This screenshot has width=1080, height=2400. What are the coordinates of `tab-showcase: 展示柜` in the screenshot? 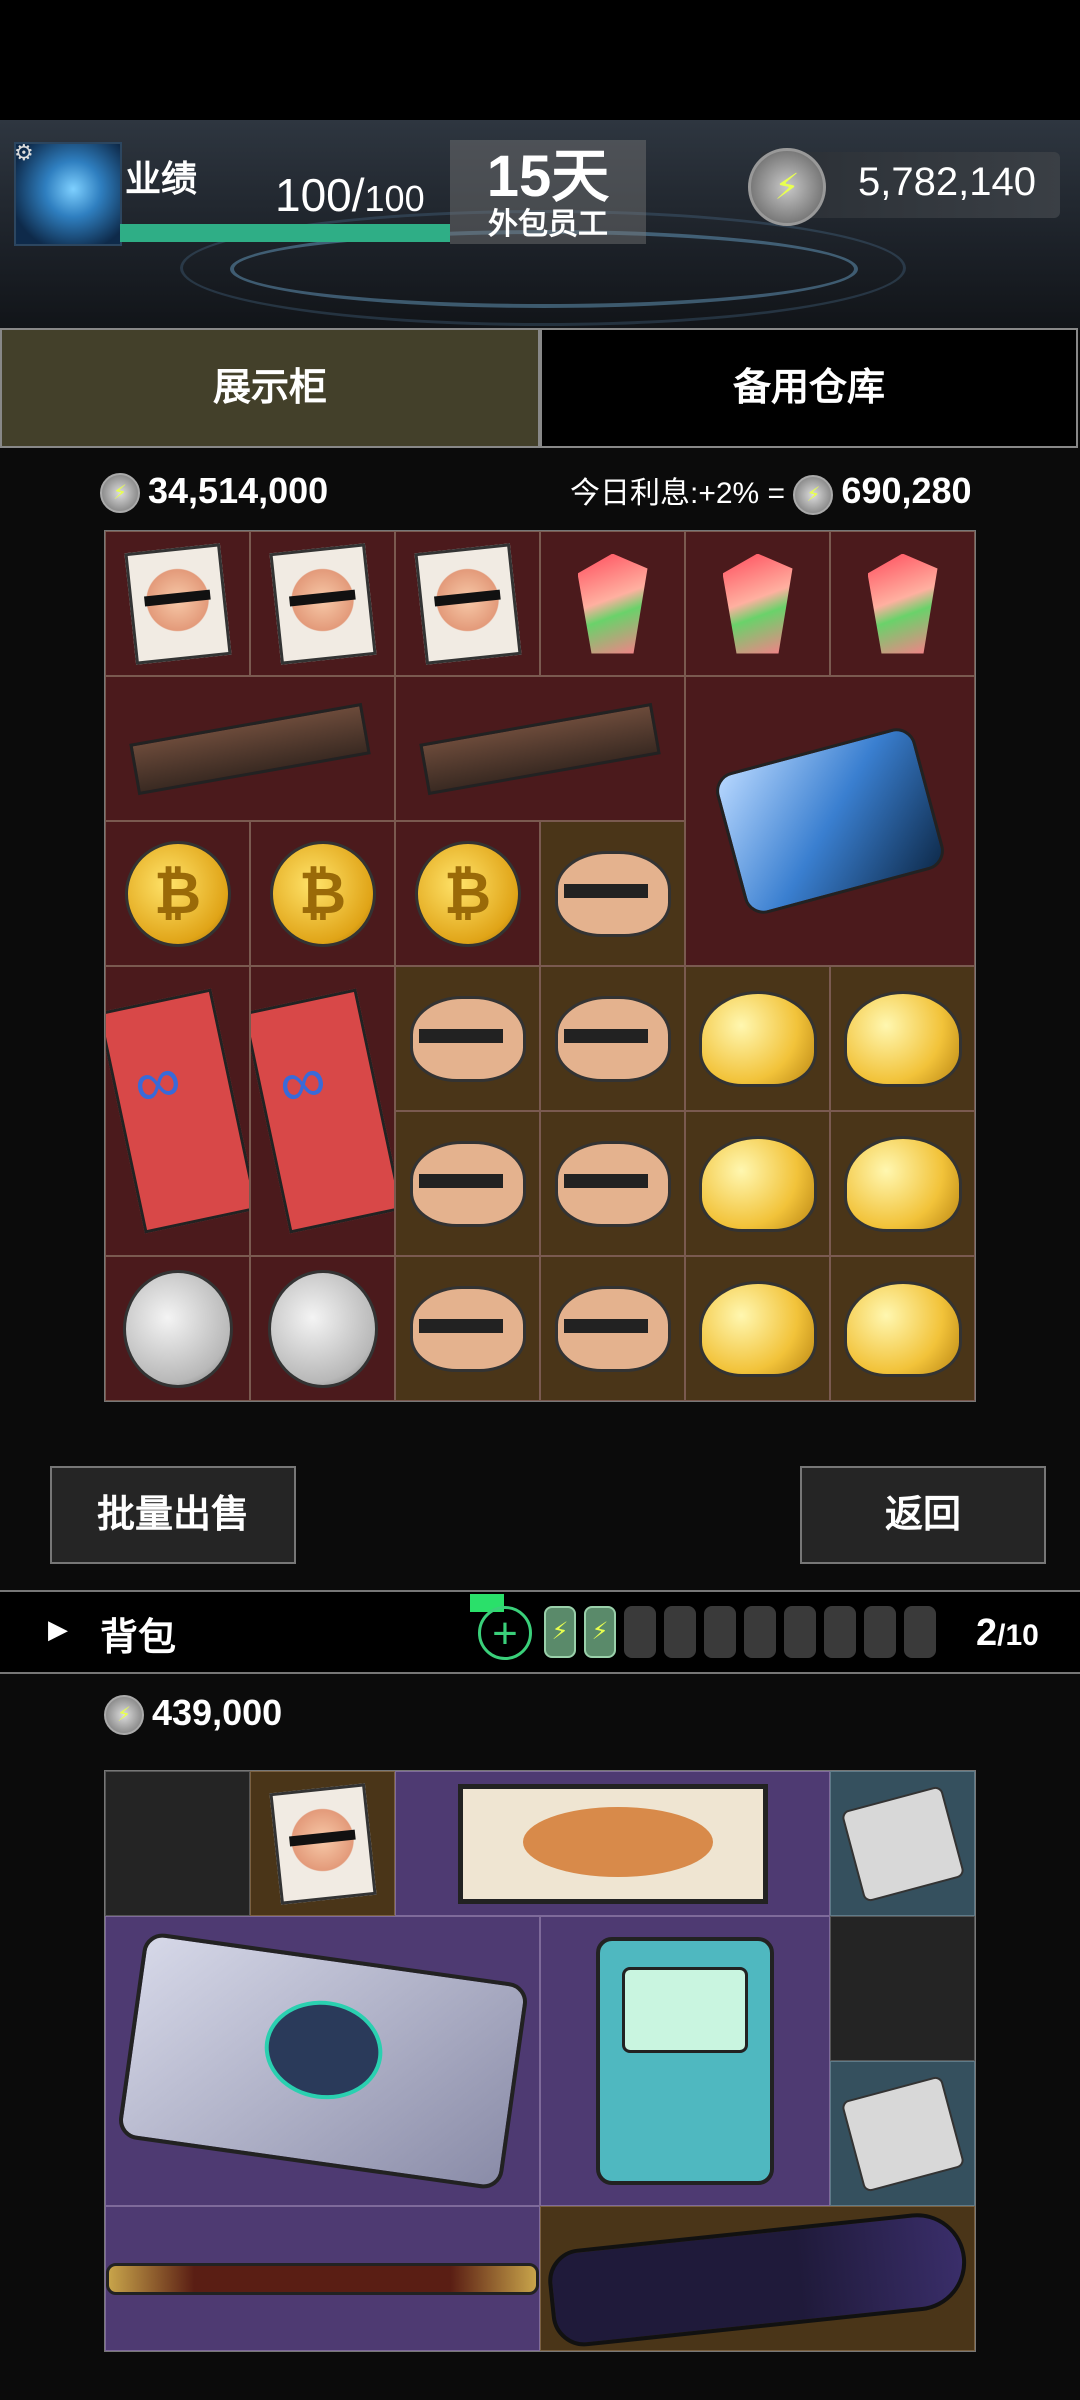 It's located at (270, 388).